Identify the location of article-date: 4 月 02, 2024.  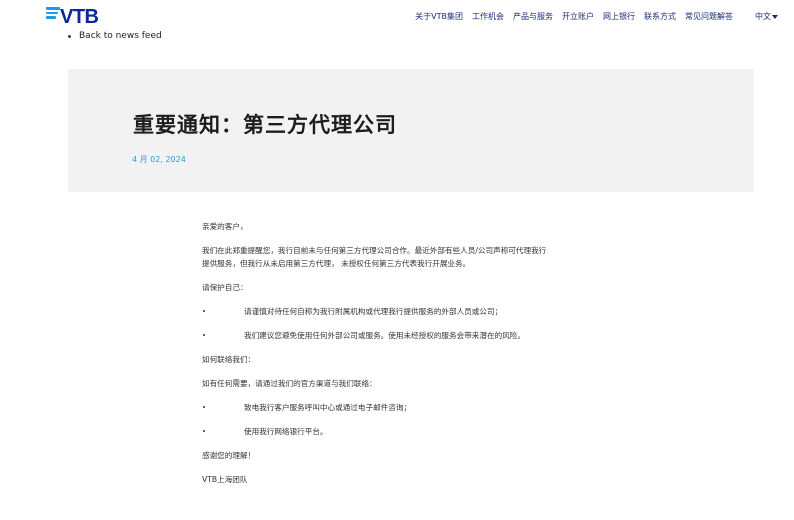
(159, 159).